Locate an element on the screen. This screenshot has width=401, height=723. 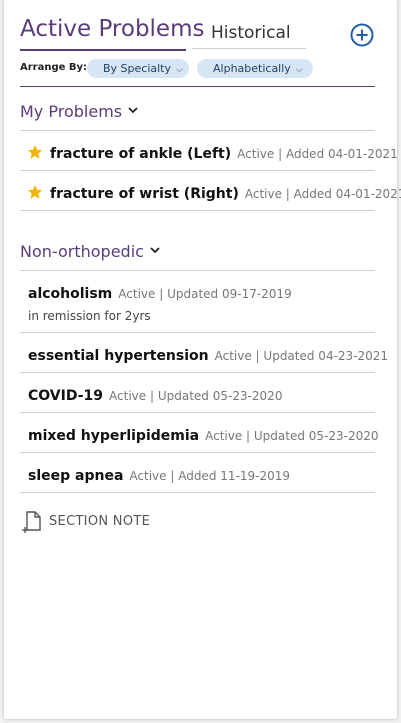
problem-name: fracture of wrist (Right) is located at coordinates (144, 194).